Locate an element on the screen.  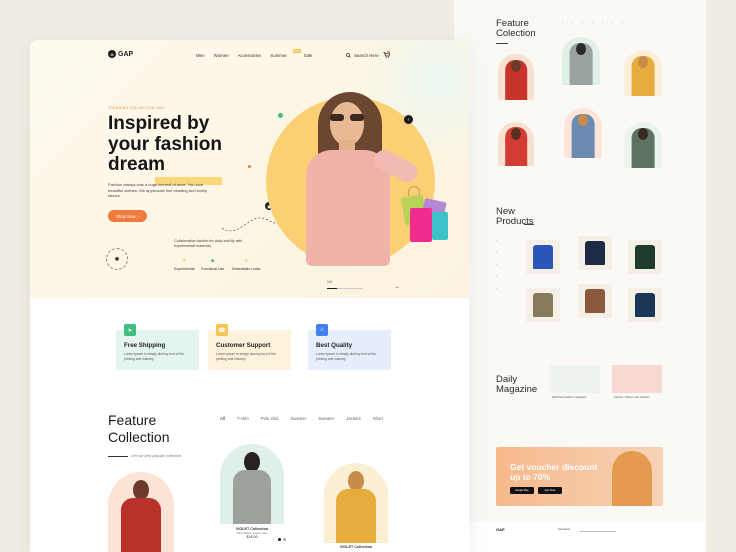
tab-jackets: Jackets is located at coordinates (353, 418).